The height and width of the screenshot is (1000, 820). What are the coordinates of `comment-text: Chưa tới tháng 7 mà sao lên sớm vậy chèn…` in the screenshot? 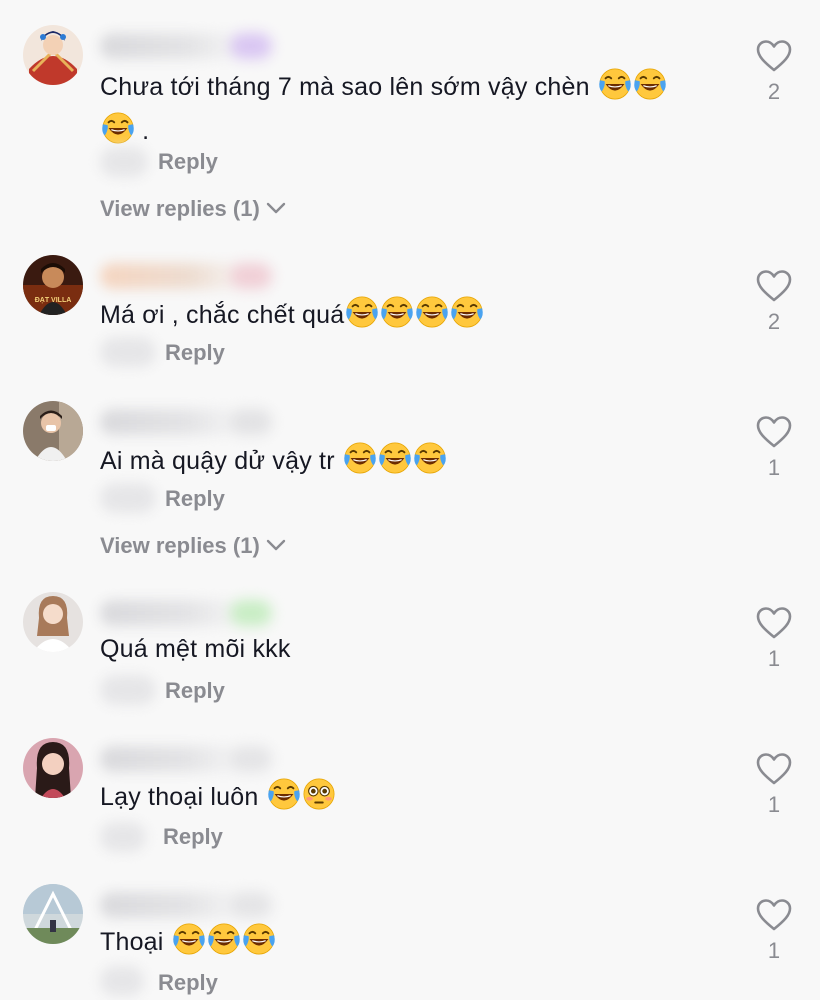 It's located at (410, 109).